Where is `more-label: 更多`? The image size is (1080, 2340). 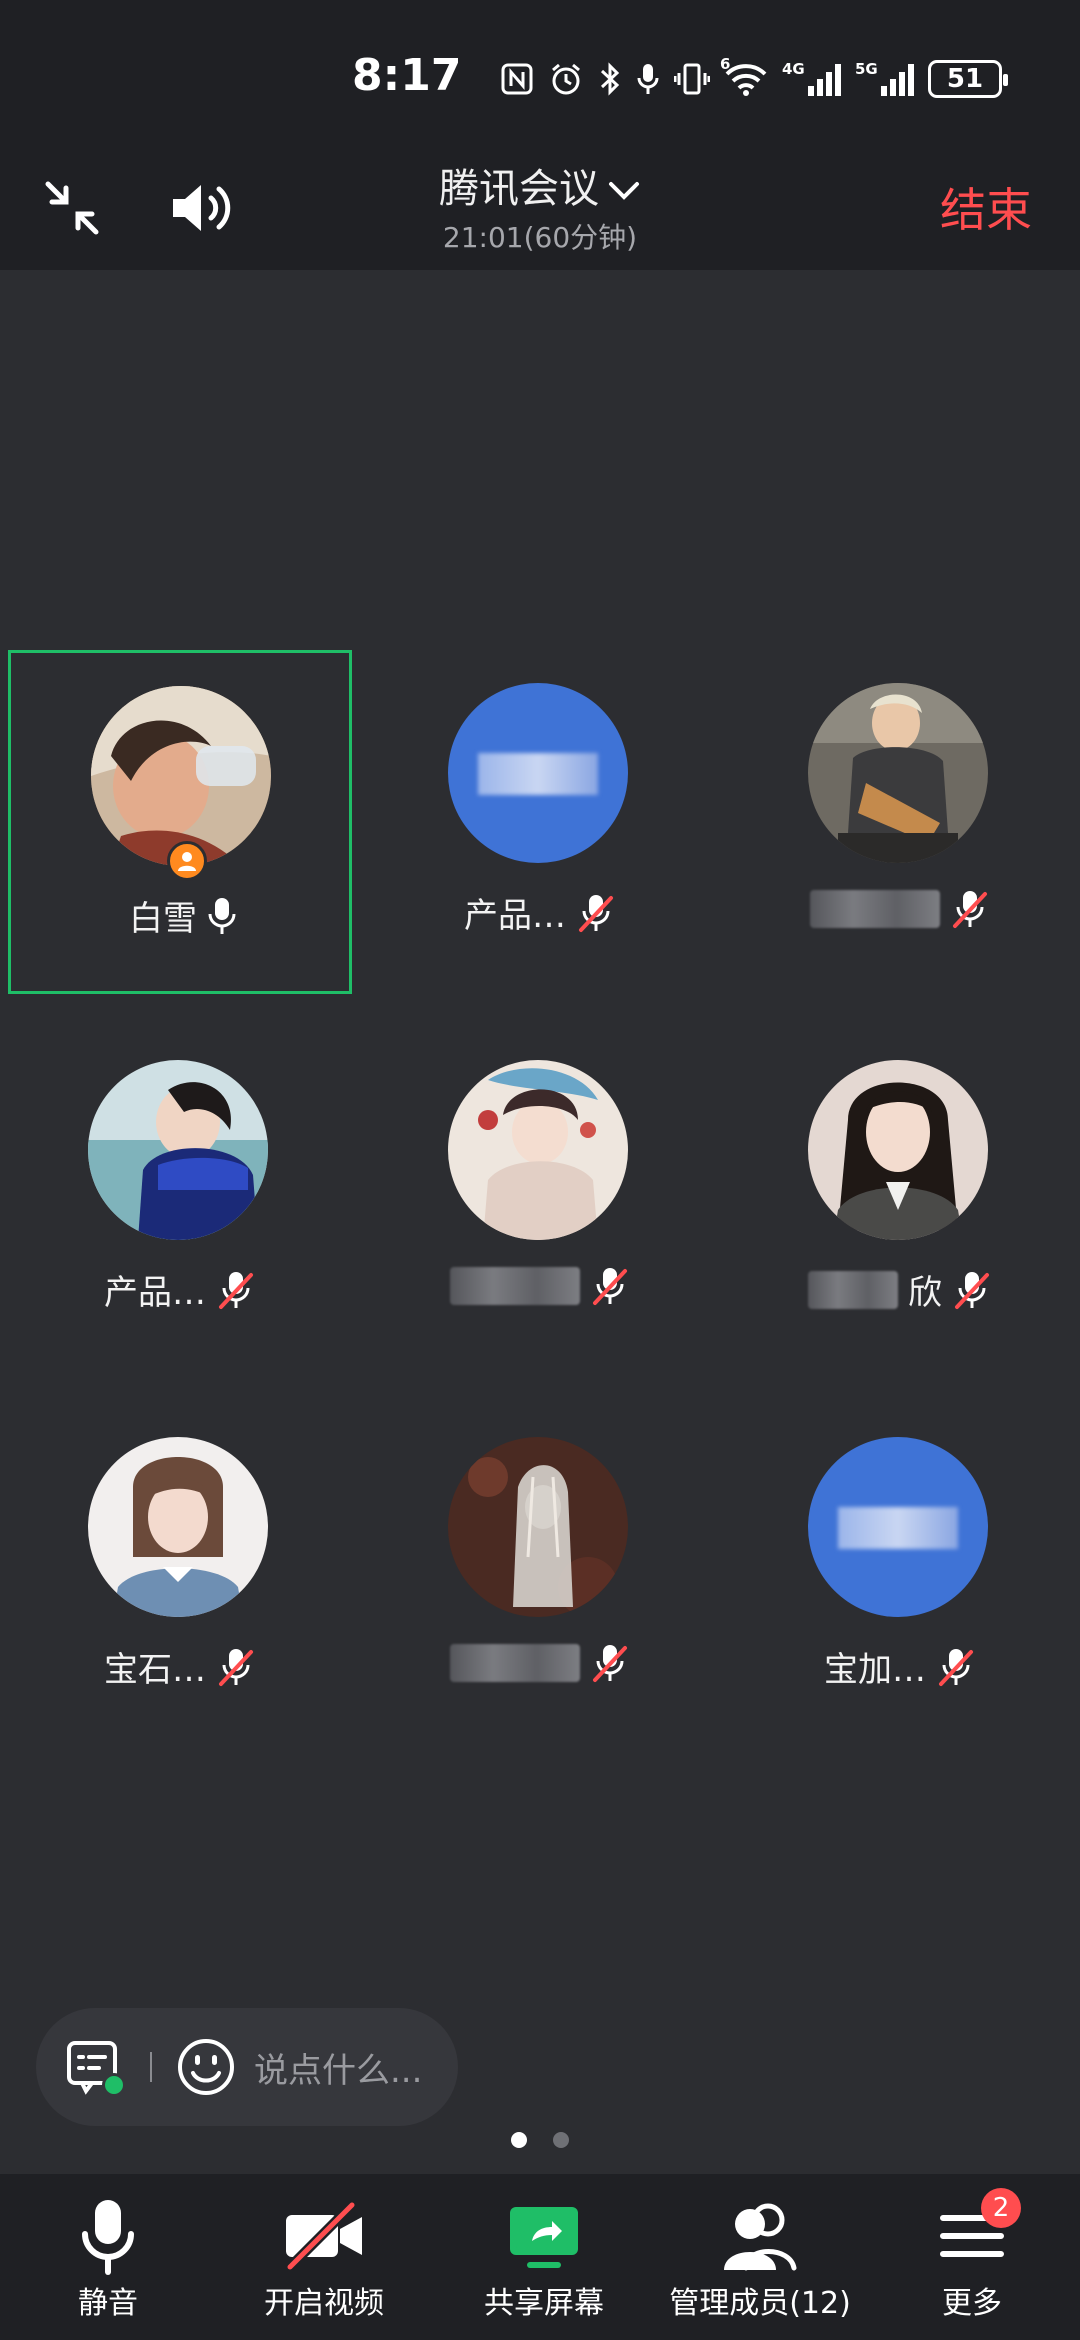
more-label: 更多 is located at coordinates (972, 2303).